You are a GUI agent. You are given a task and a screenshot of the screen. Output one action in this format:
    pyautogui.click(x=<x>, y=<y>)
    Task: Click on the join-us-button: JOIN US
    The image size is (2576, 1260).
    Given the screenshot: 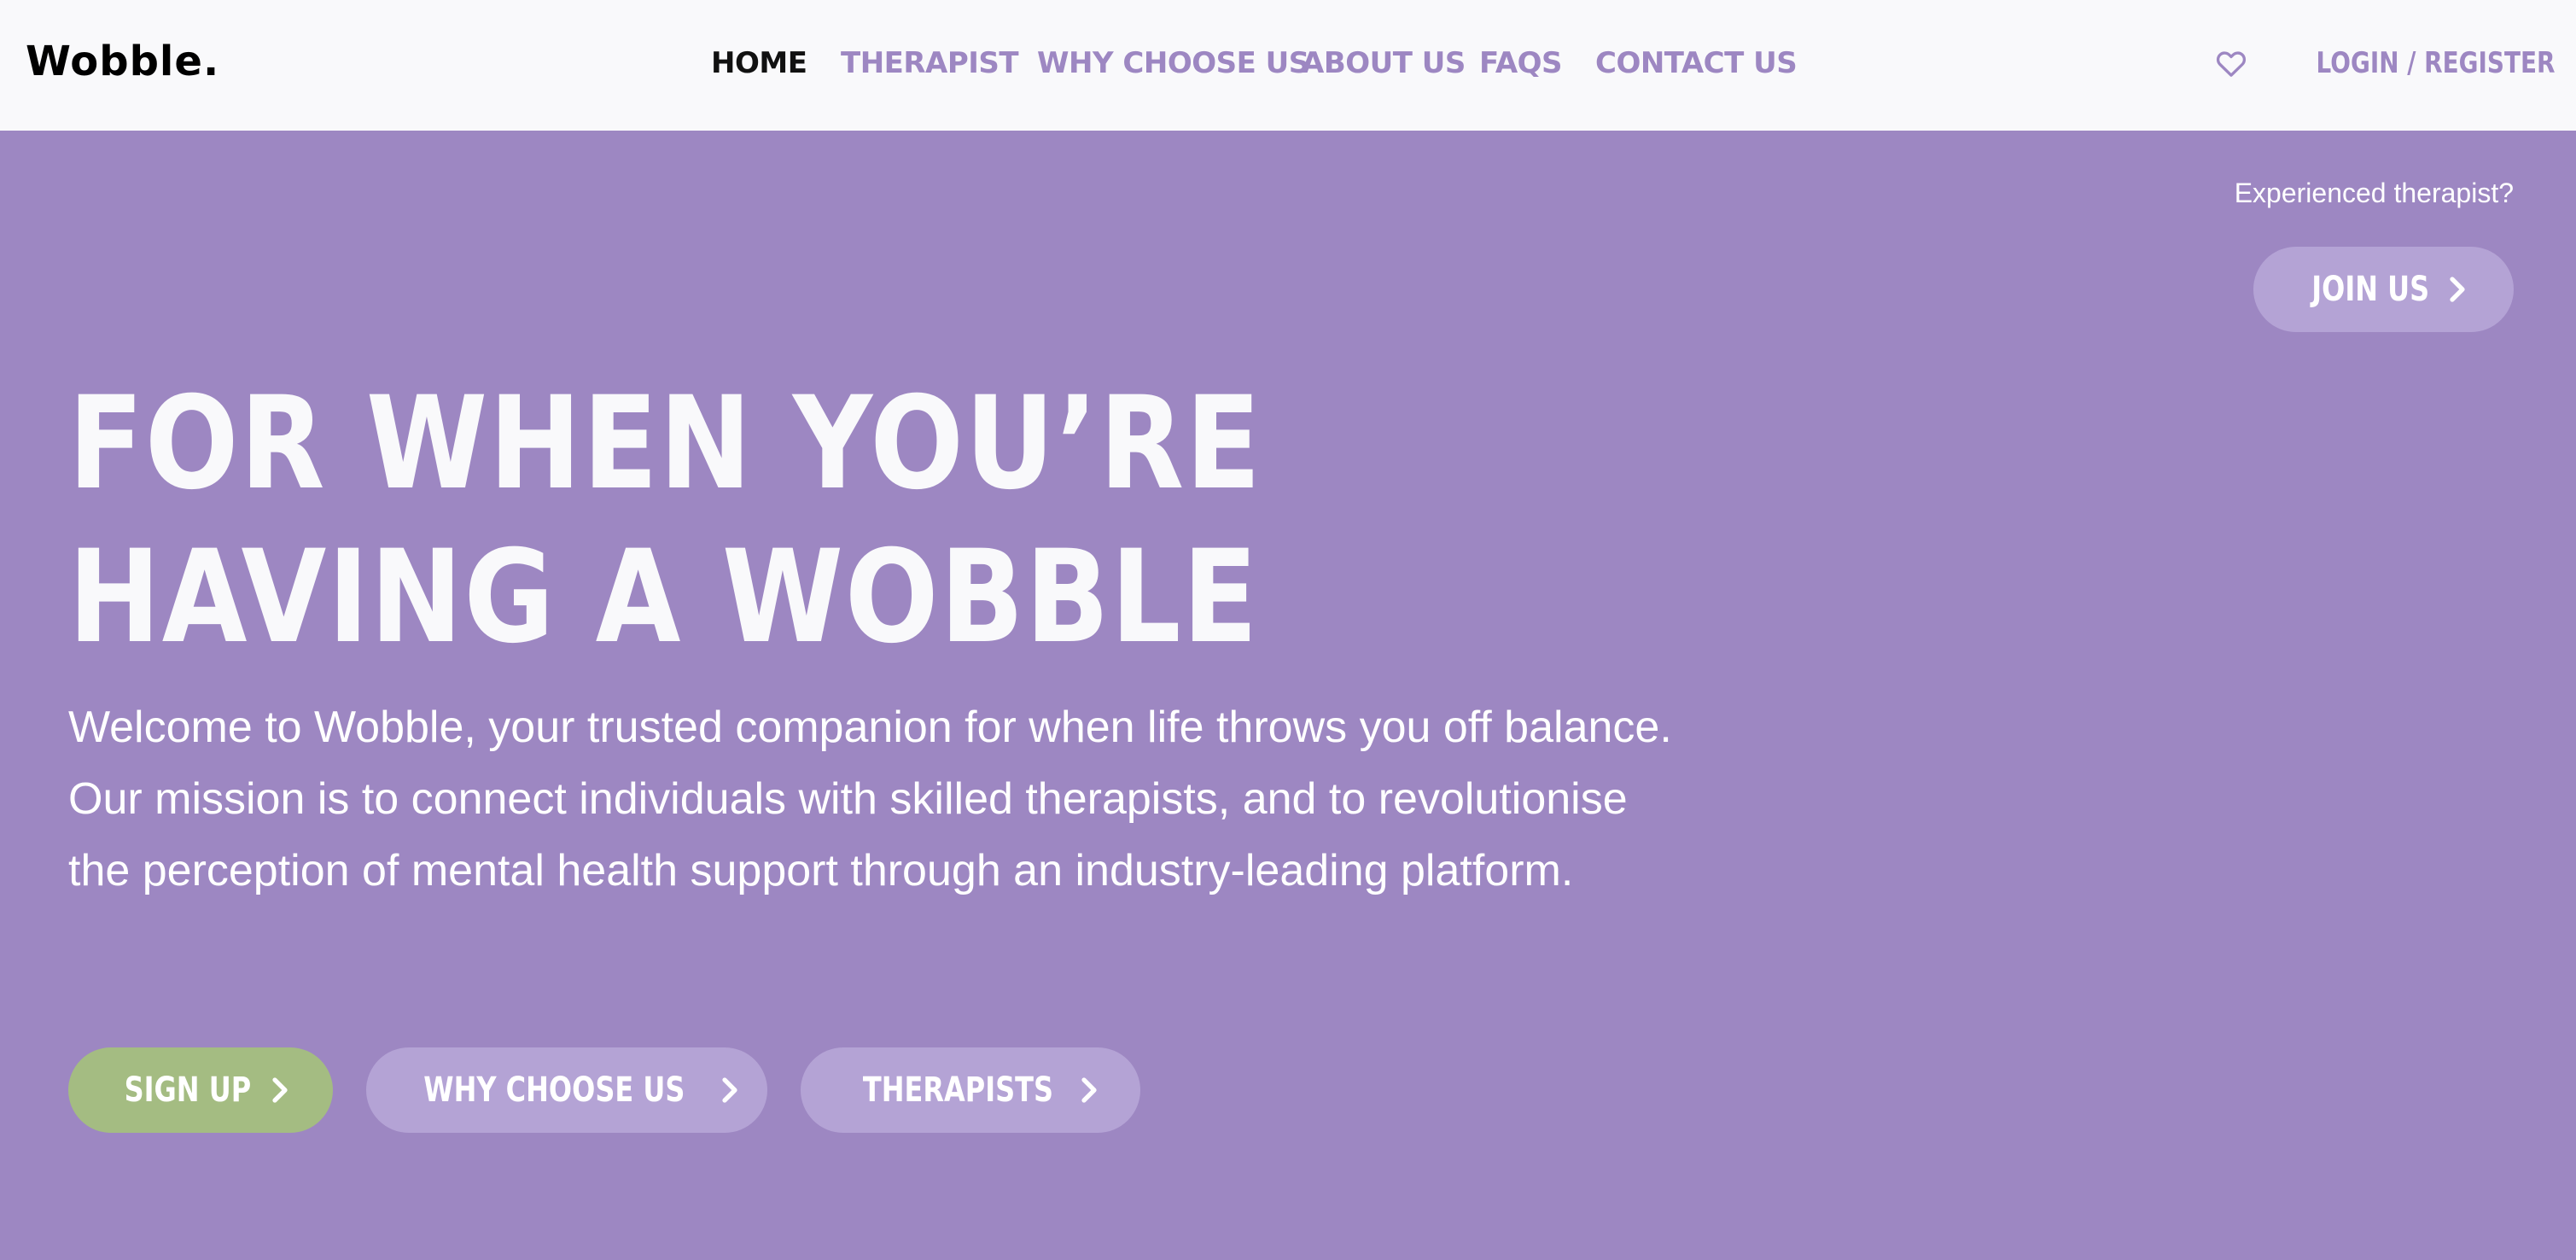 What is the action you would take?
    pyautogui.click(x=2383, y=289)
    